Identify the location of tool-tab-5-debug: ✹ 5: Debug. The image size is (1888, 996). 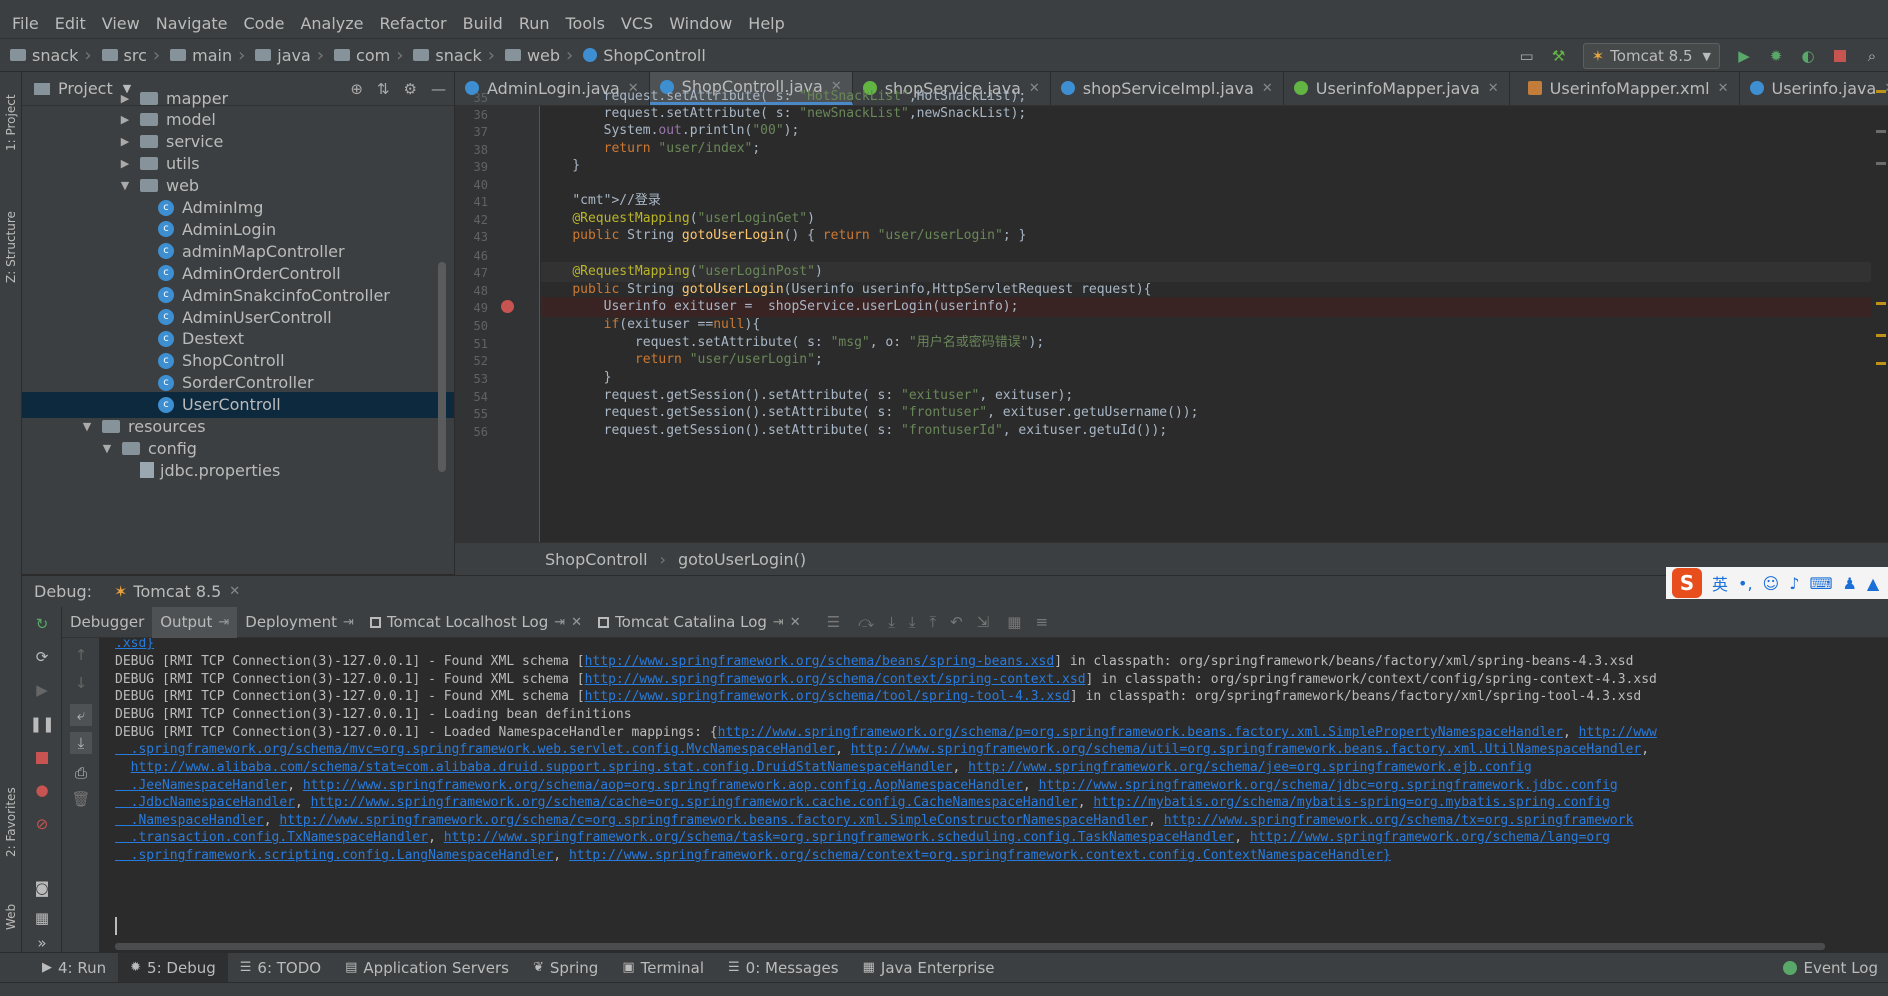
(173, 967).